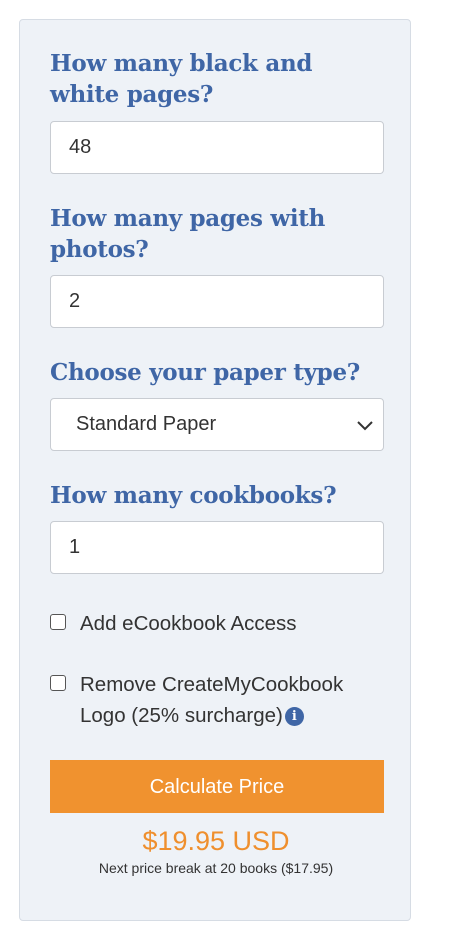 This screenshot has height=948, width=464. Describe the element at coordinates (146, 424) in the screenshot. I see `paper-type-selected: Standard Paper` at that location.